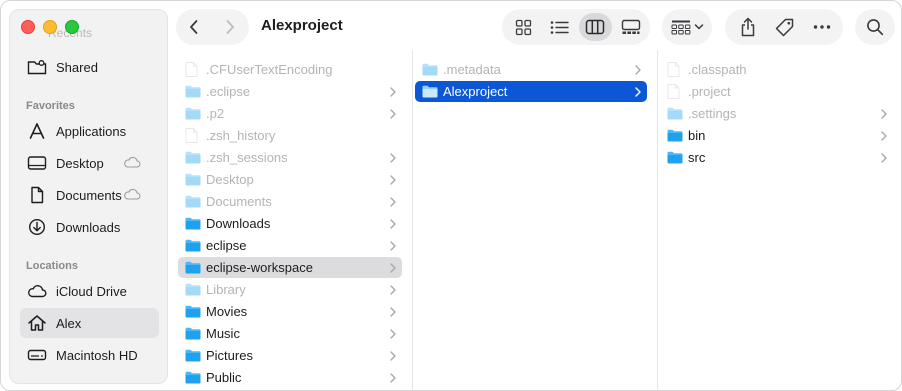 Image resolution: width=902 pixels, height=391 pixels. I want to click on zoom-window-button, so click(72, 27).